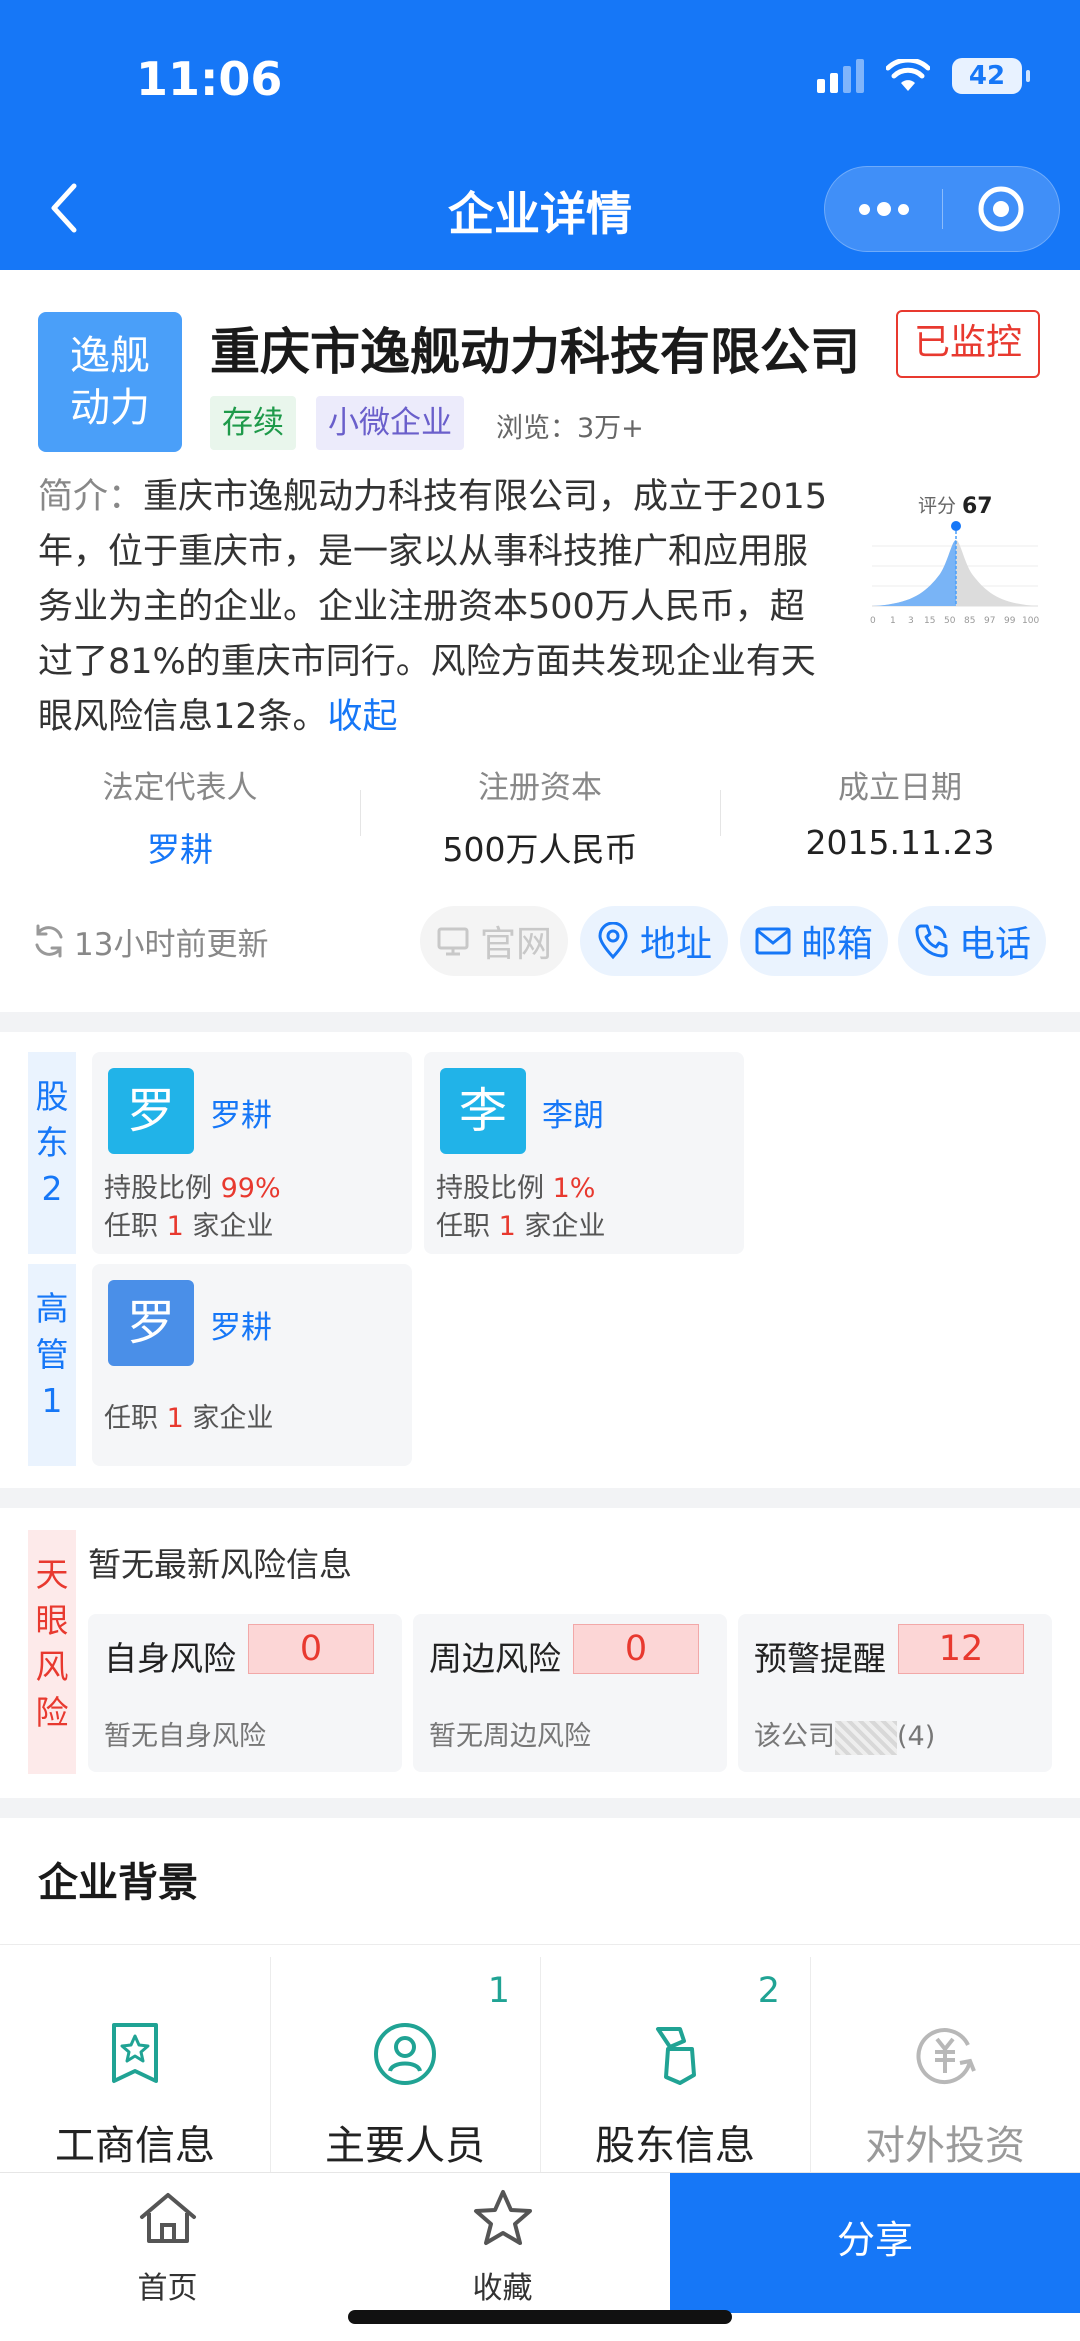 The width and height of the screenshot is (1080, 2341). Describe the element at coordinates (535, 352) in the screenshot. I see `company-name: 重庆市逸舰动力科技有限公司` at that location.